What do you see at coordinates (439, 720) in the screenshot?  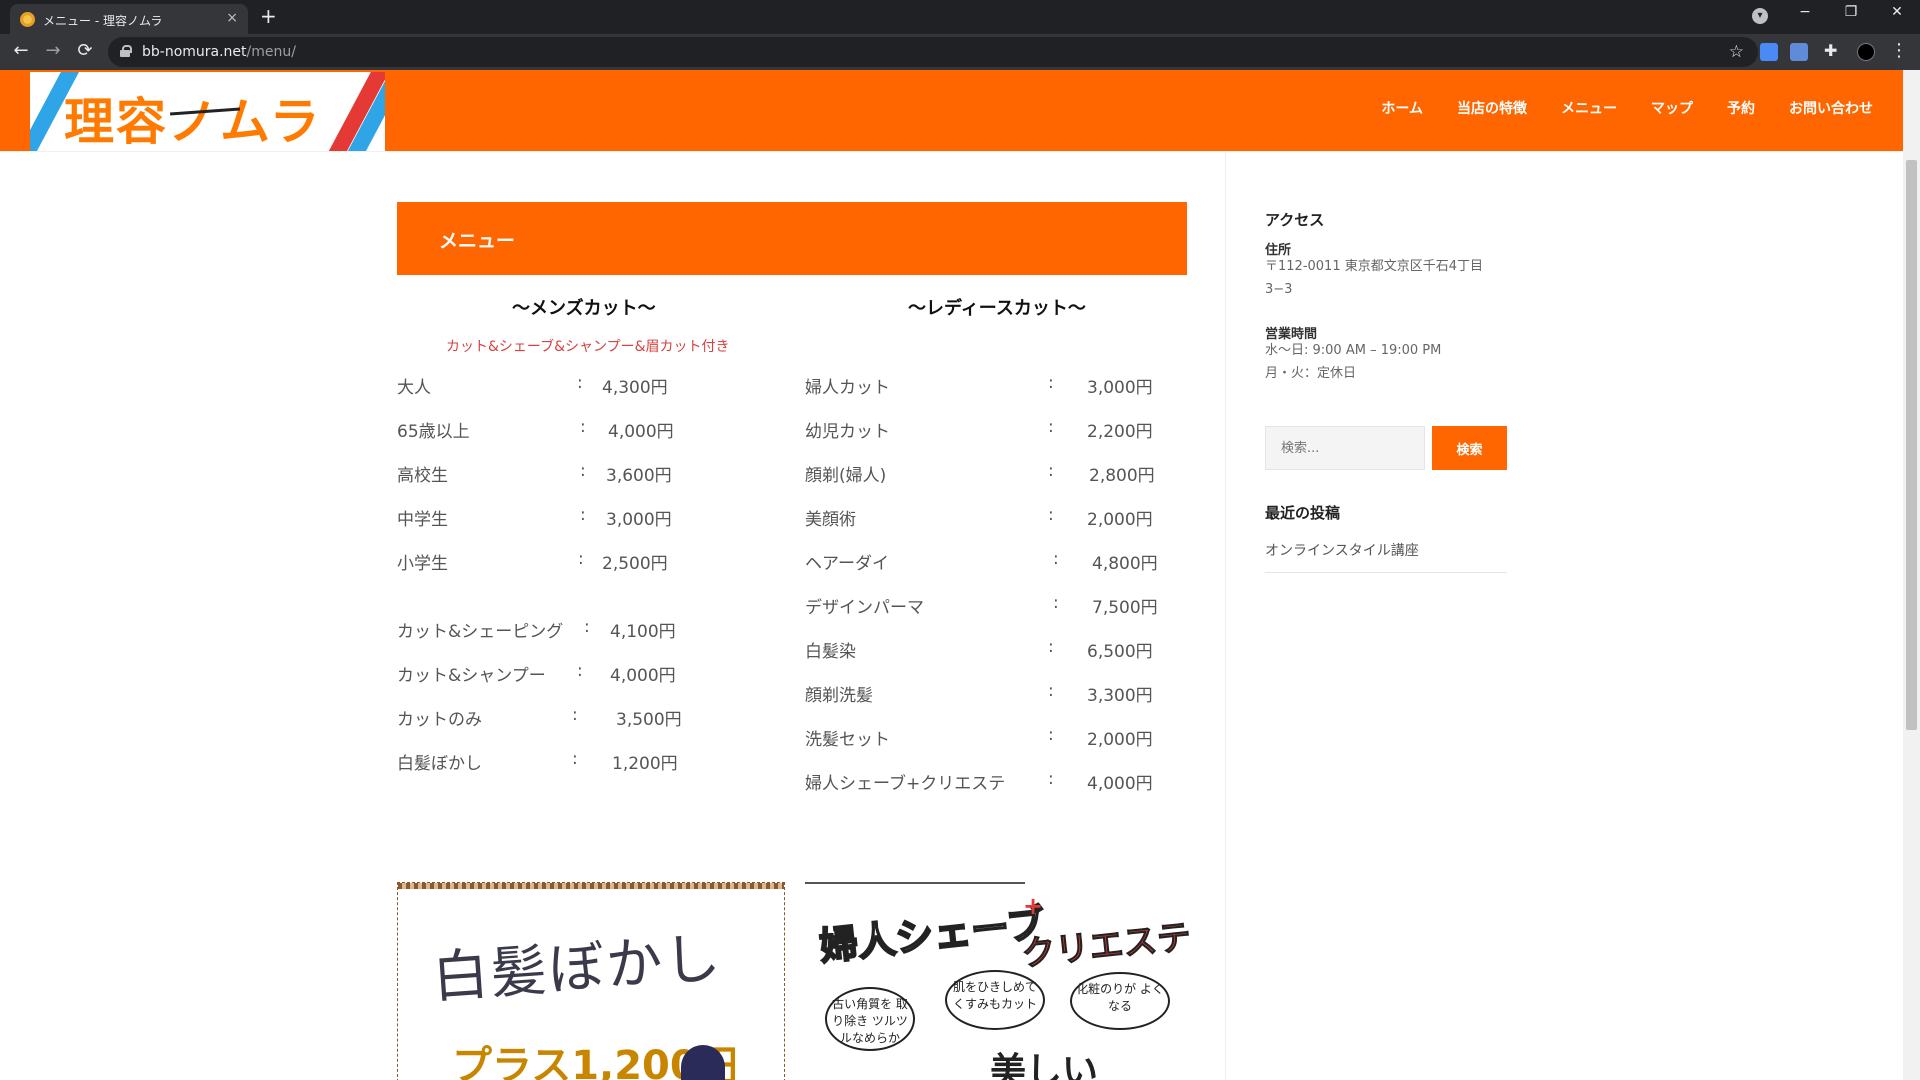 I see `menu-item-name: カットのみ` at bounding box center [439, 720].